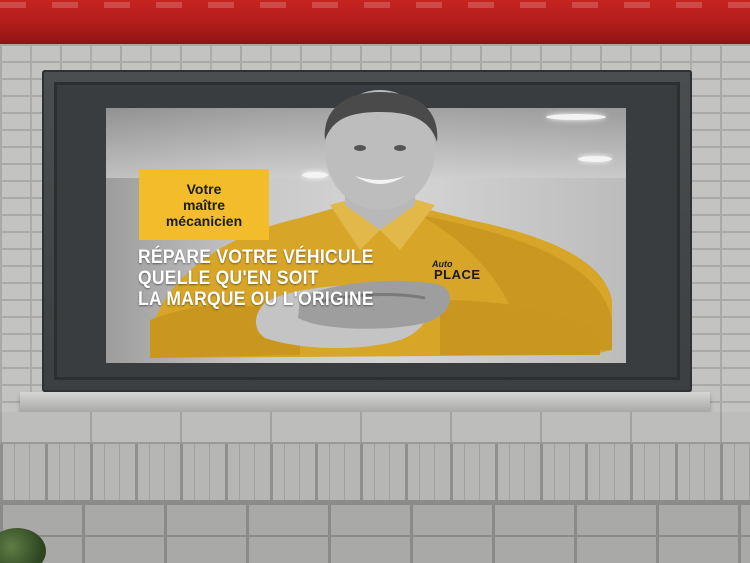 This screenshot has width=750, height=563. Describe the element at coordinates (228, 278) in the screenshot. I see `headline-line-2: QUELLE QU'EN SOIT` at that location.